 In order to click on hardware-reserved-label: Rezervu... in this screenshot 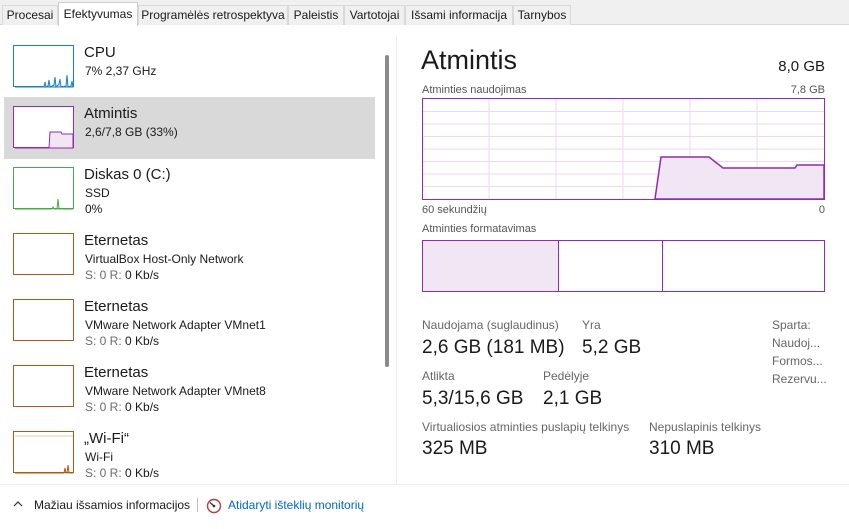, I will do `click(799, 379)`.